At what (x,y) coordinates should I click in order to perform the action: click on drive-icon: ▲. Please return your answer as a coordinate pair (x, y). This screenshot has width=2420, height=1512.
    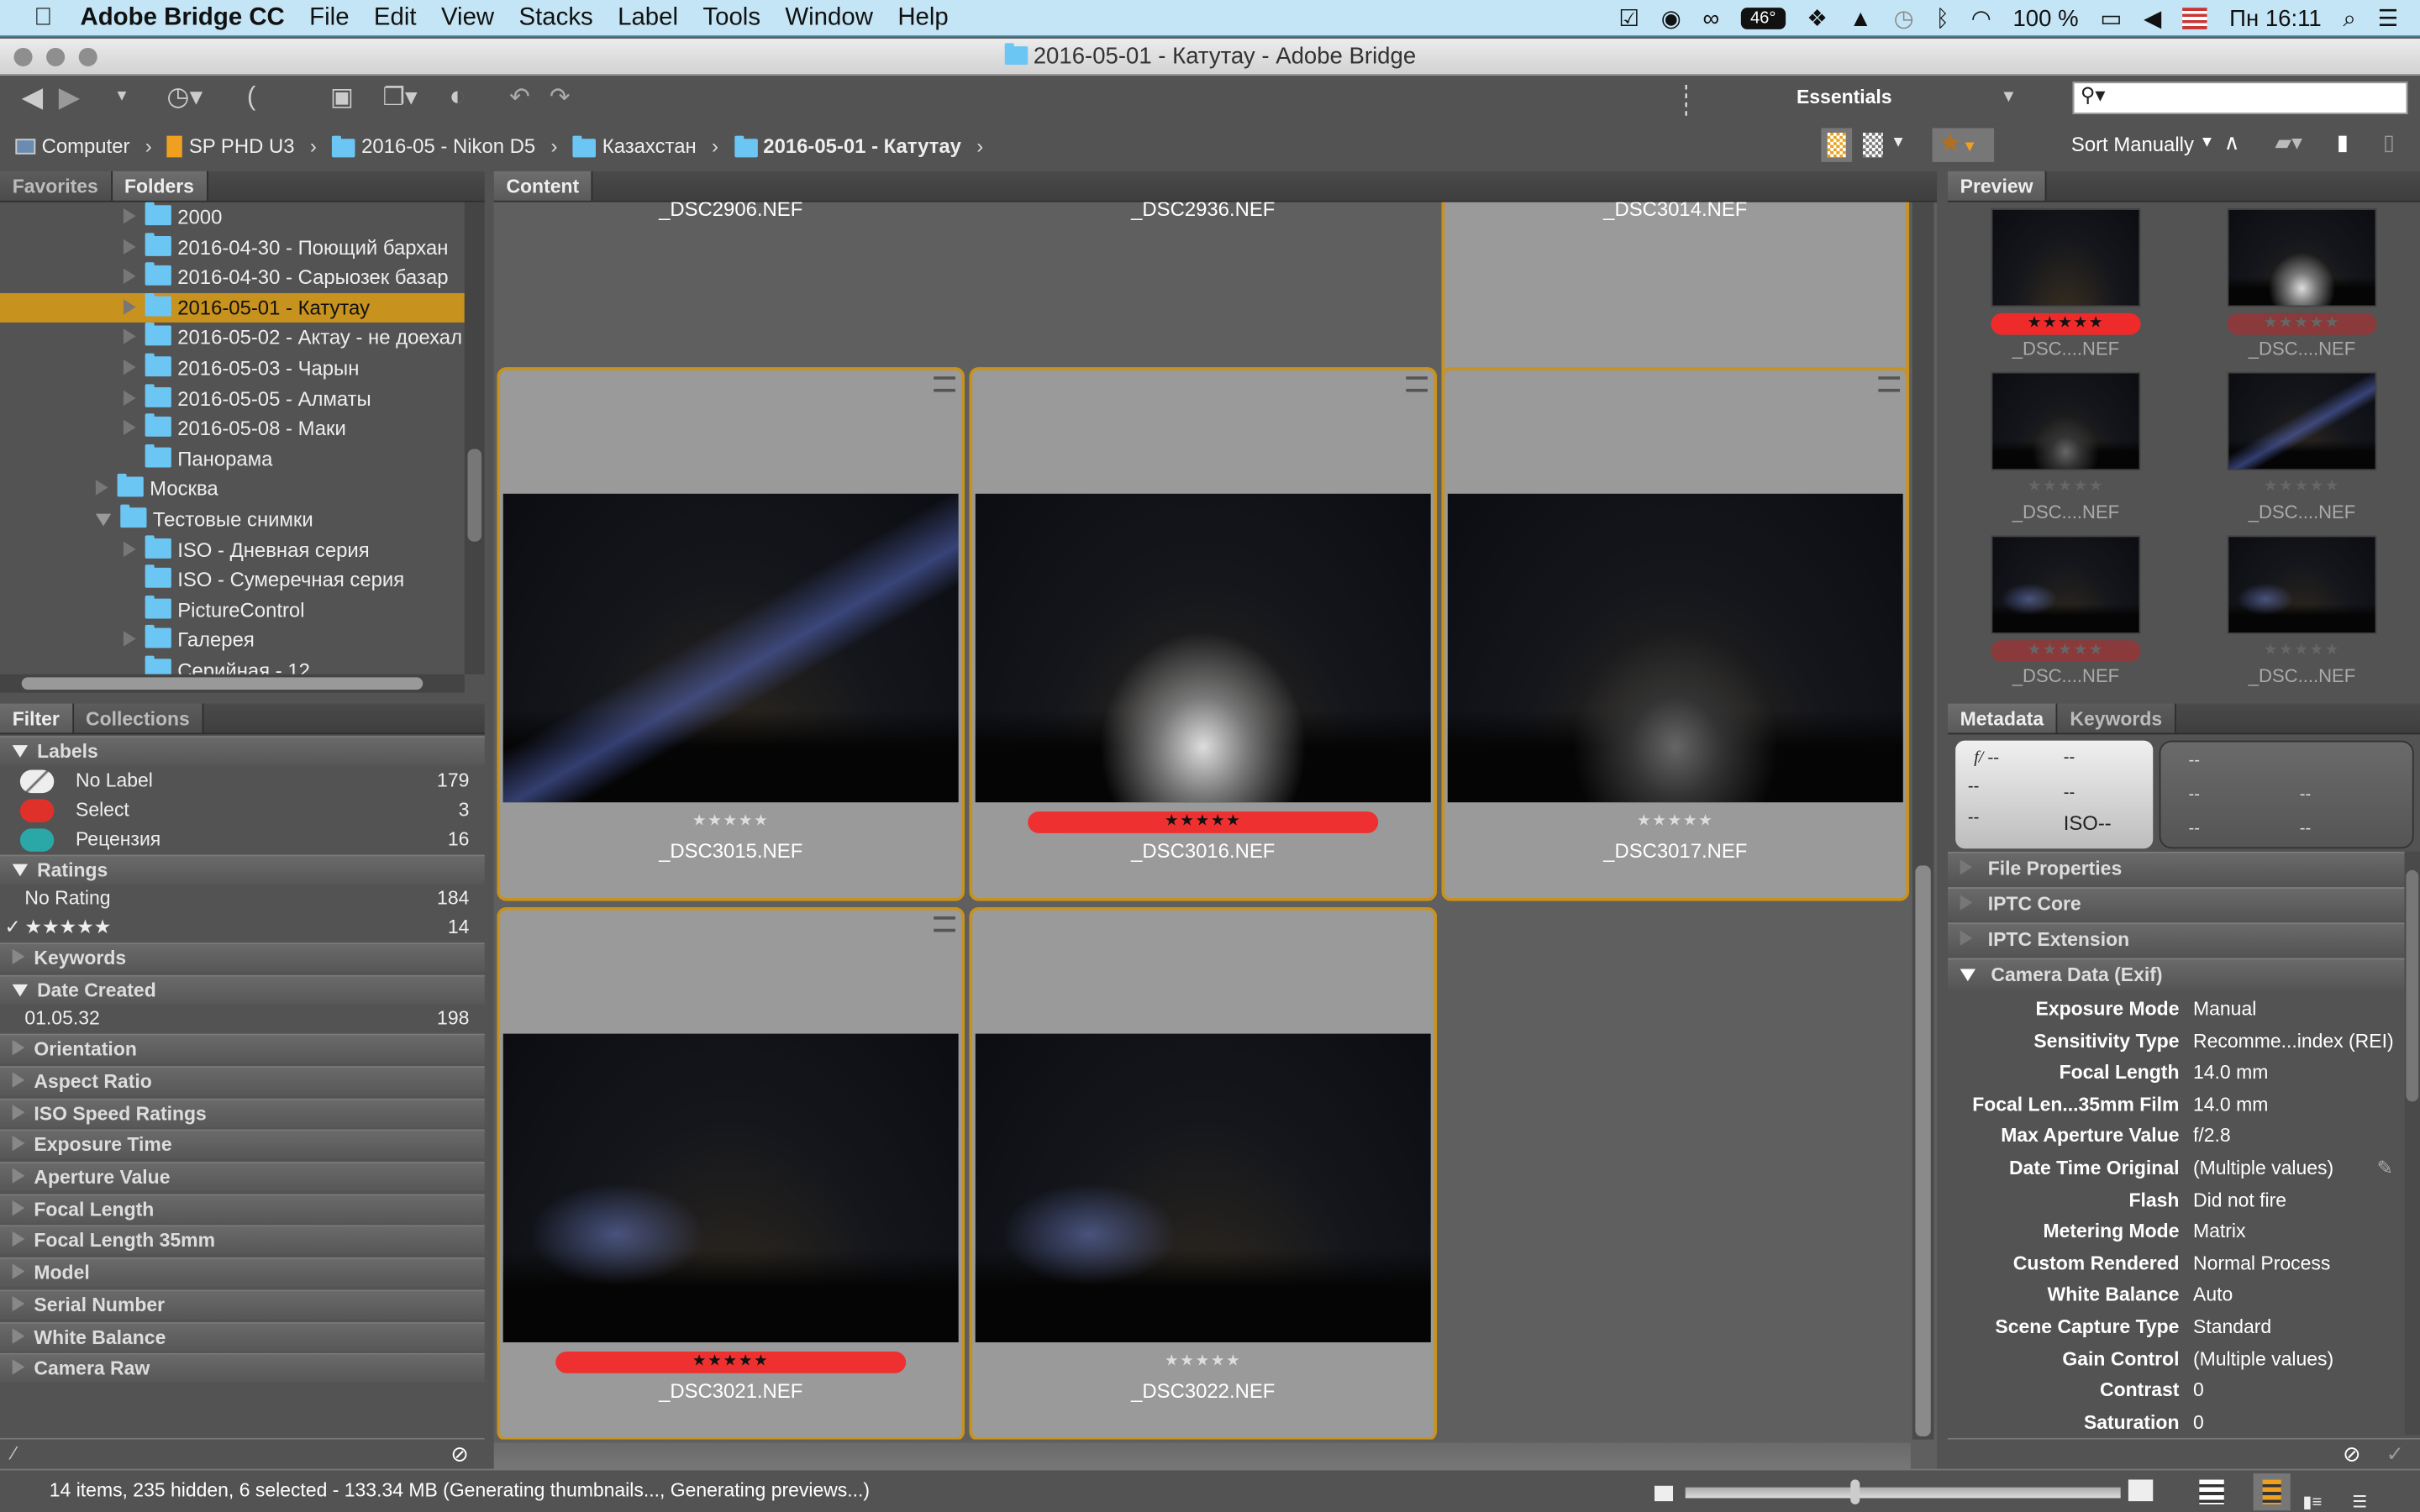
    Looking at the image, I should click on (1861, 18).